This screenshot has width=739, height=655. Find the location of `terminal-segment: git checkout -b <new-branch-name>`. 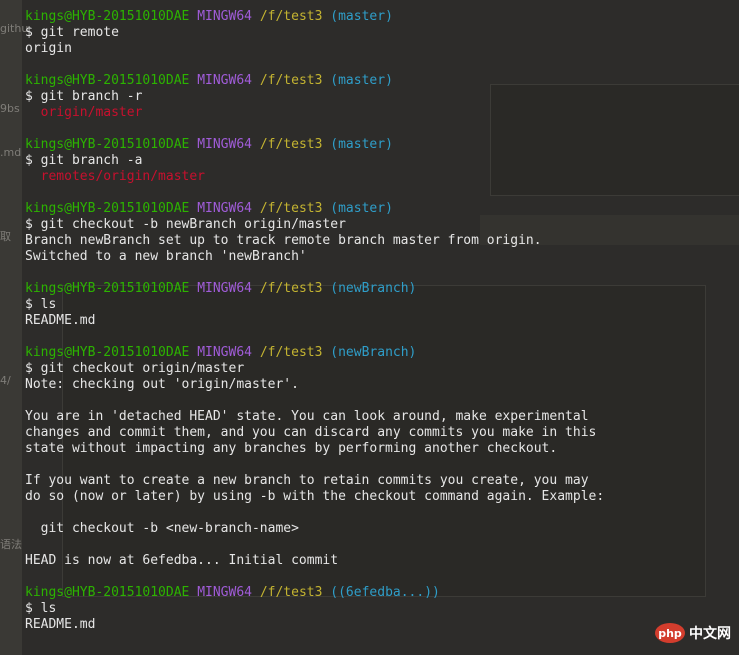

terminal-segment: git checkout -b <new-branch-name> is located at coordinates (162, 528).